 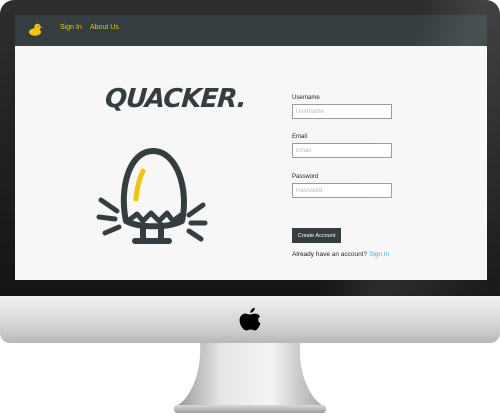 What do you see at coordinates (342, 111) in the screenshot?
I see `username-input` at bounding box center [342, 111].